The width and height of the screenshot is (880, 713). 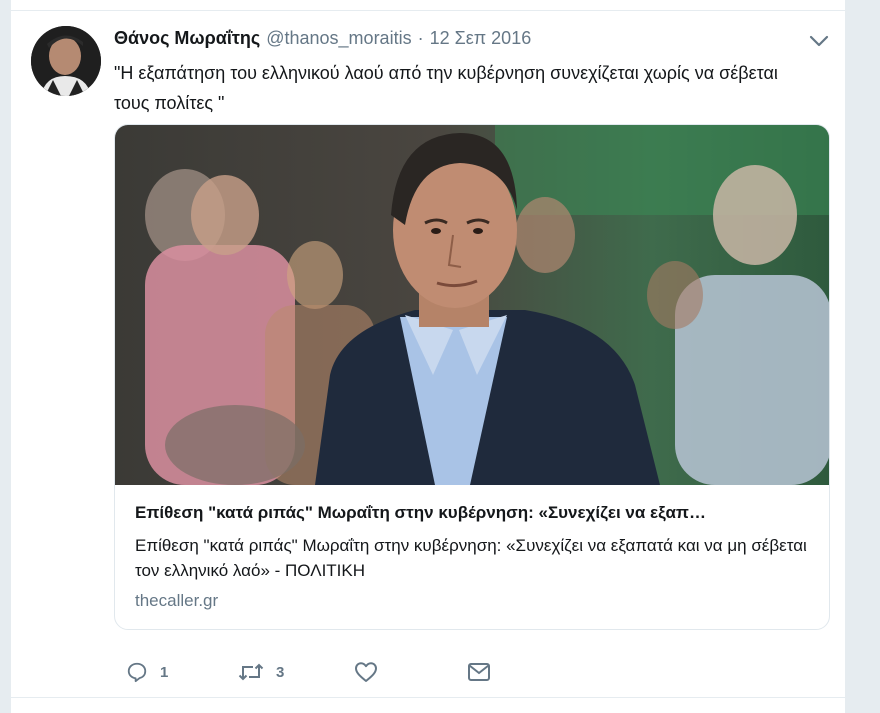 I want to click on author-avatar, so click(x=66, y=61).